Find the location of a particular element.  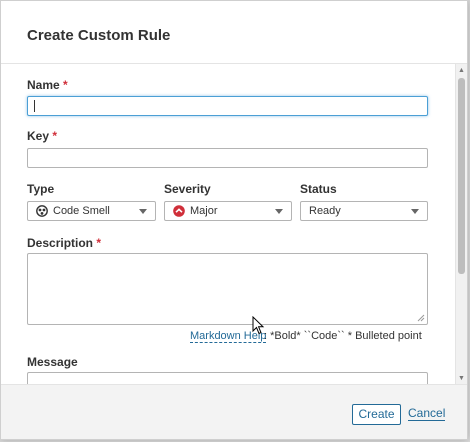

resize-handle-icon is located at coordinates (421, 318).